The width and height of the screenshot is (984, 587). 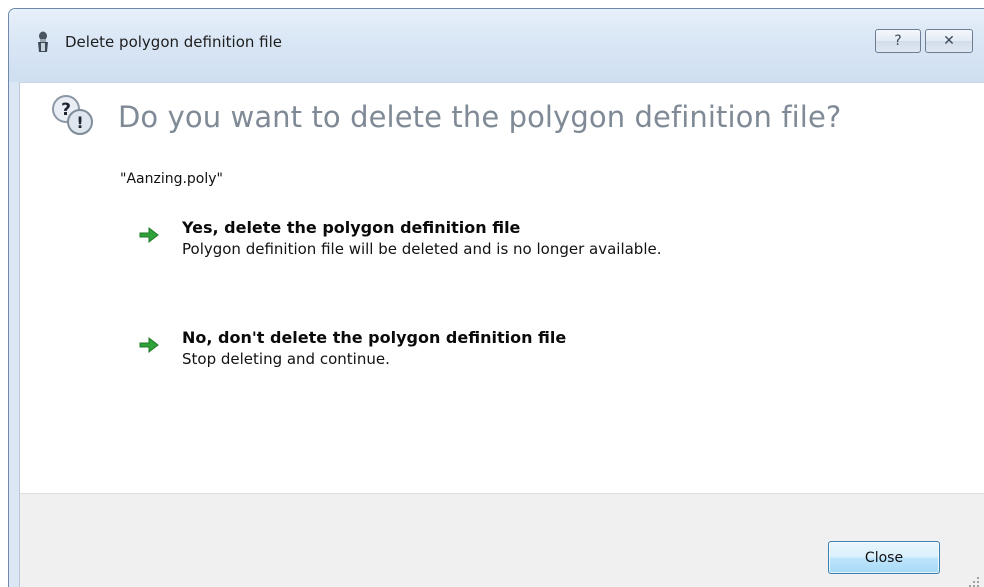 I want to click on option-yes-title: Yes, delete the polygon definition file, so click(x=351, y=227).